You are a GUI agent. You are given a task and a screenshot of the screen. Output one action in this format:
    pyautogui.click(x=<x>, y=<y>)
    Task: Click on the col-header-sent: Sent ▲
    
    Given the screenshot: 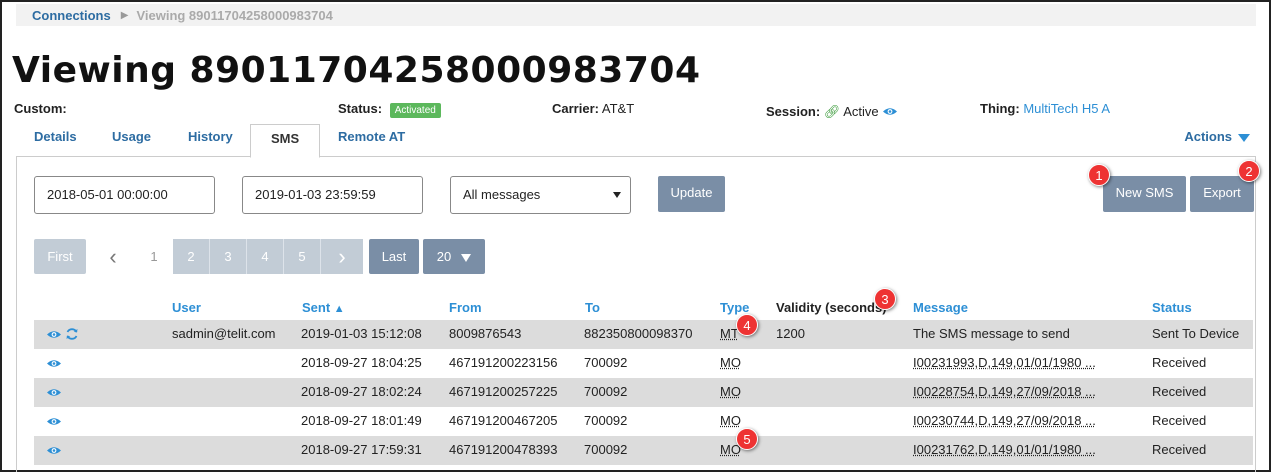 What is the action you would take?
    pyautogui.click(x=323, y=307)
    